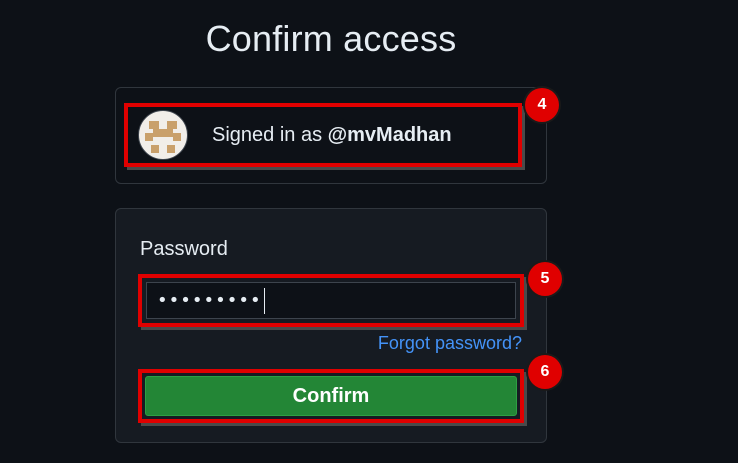 This screenshot has width=738, height=463. Describe the element at coordinates (389, 134) in the screenshot. I see `signed-in-username: @mvMadhan` at that location.